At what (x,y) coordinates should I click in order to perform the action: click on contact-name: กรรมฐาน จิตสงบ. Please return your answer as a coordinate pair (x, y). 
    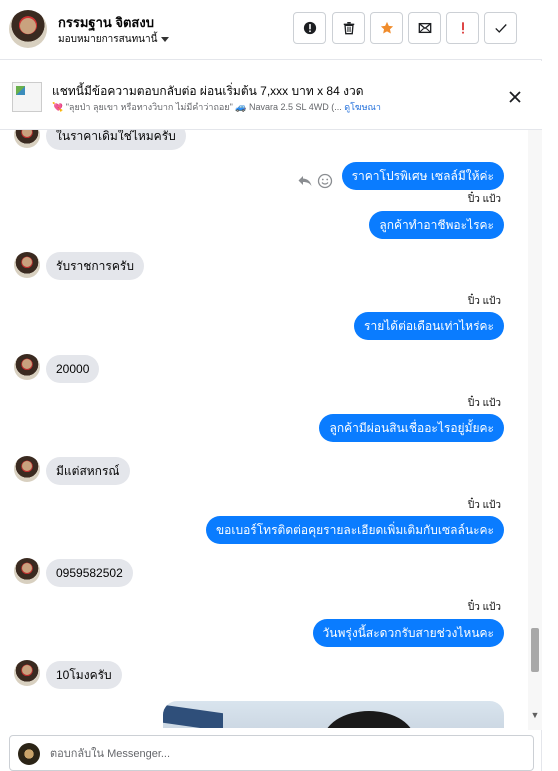
    Looking at the image, I should click on (106, 22).